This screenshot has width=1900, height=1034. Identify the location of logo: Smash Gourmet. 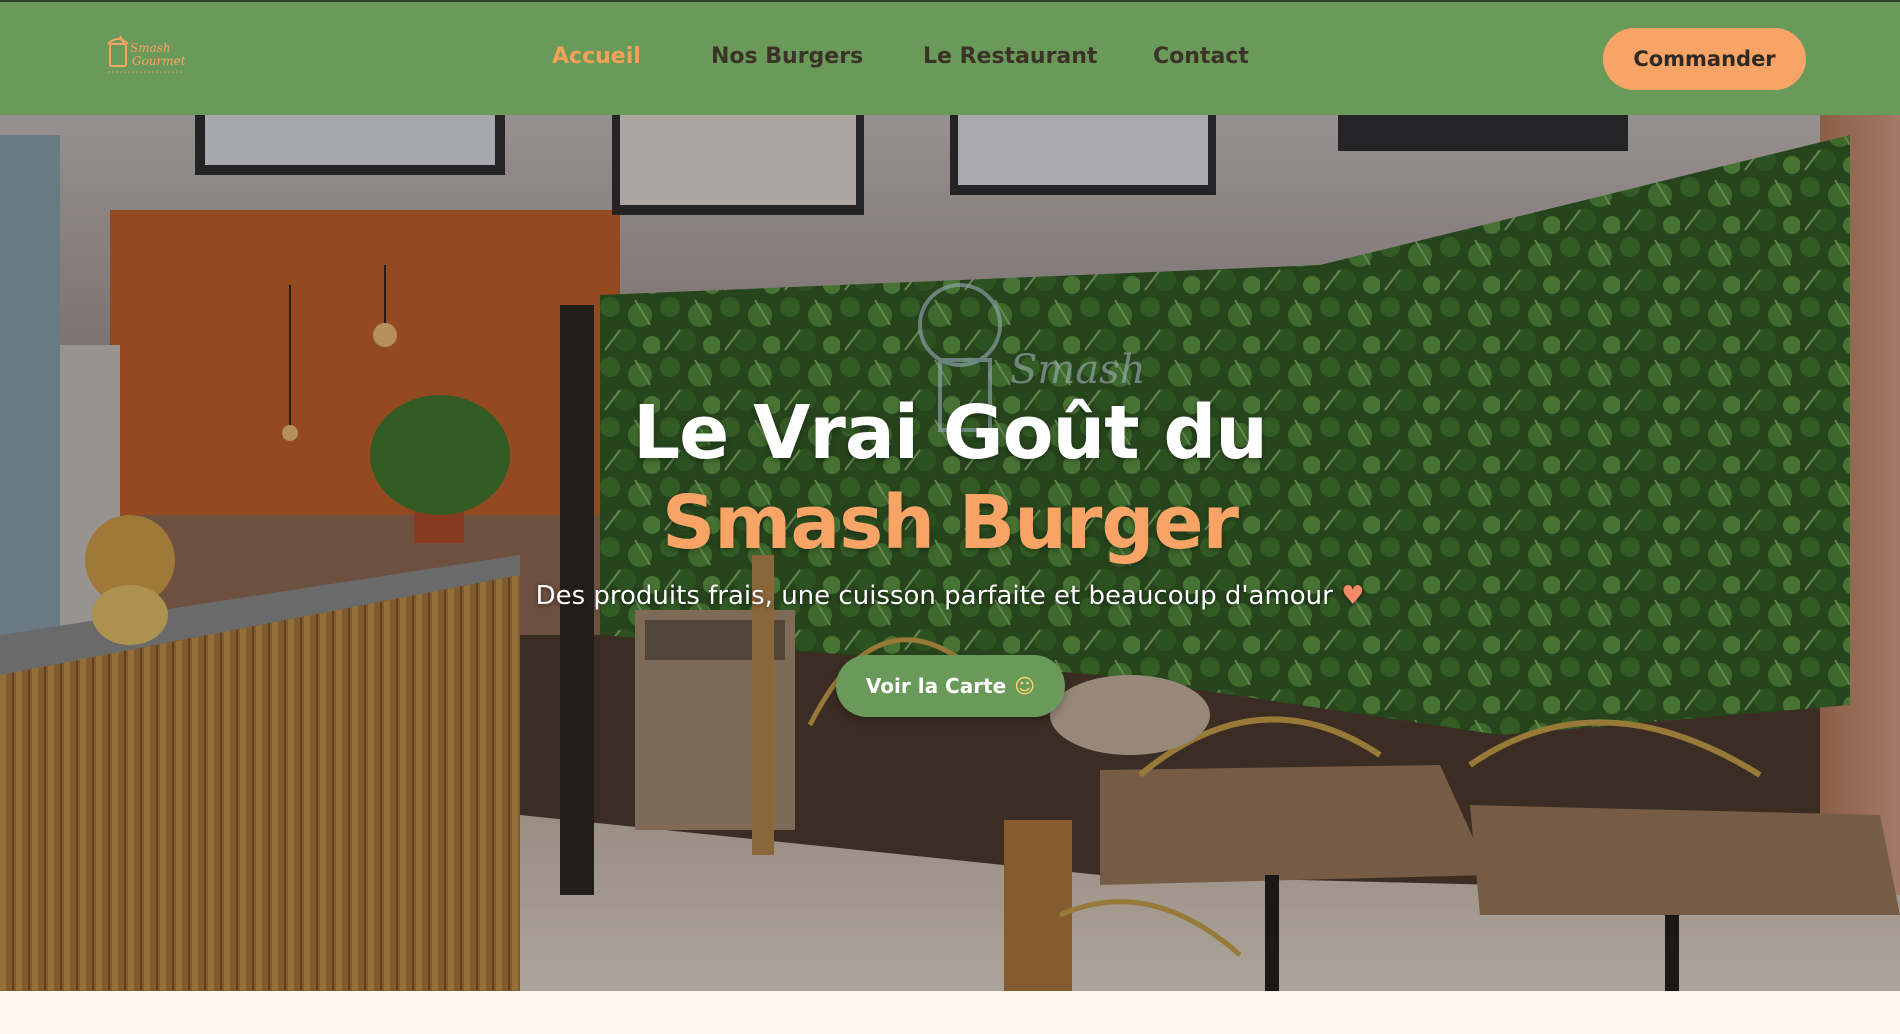
(147, 56).